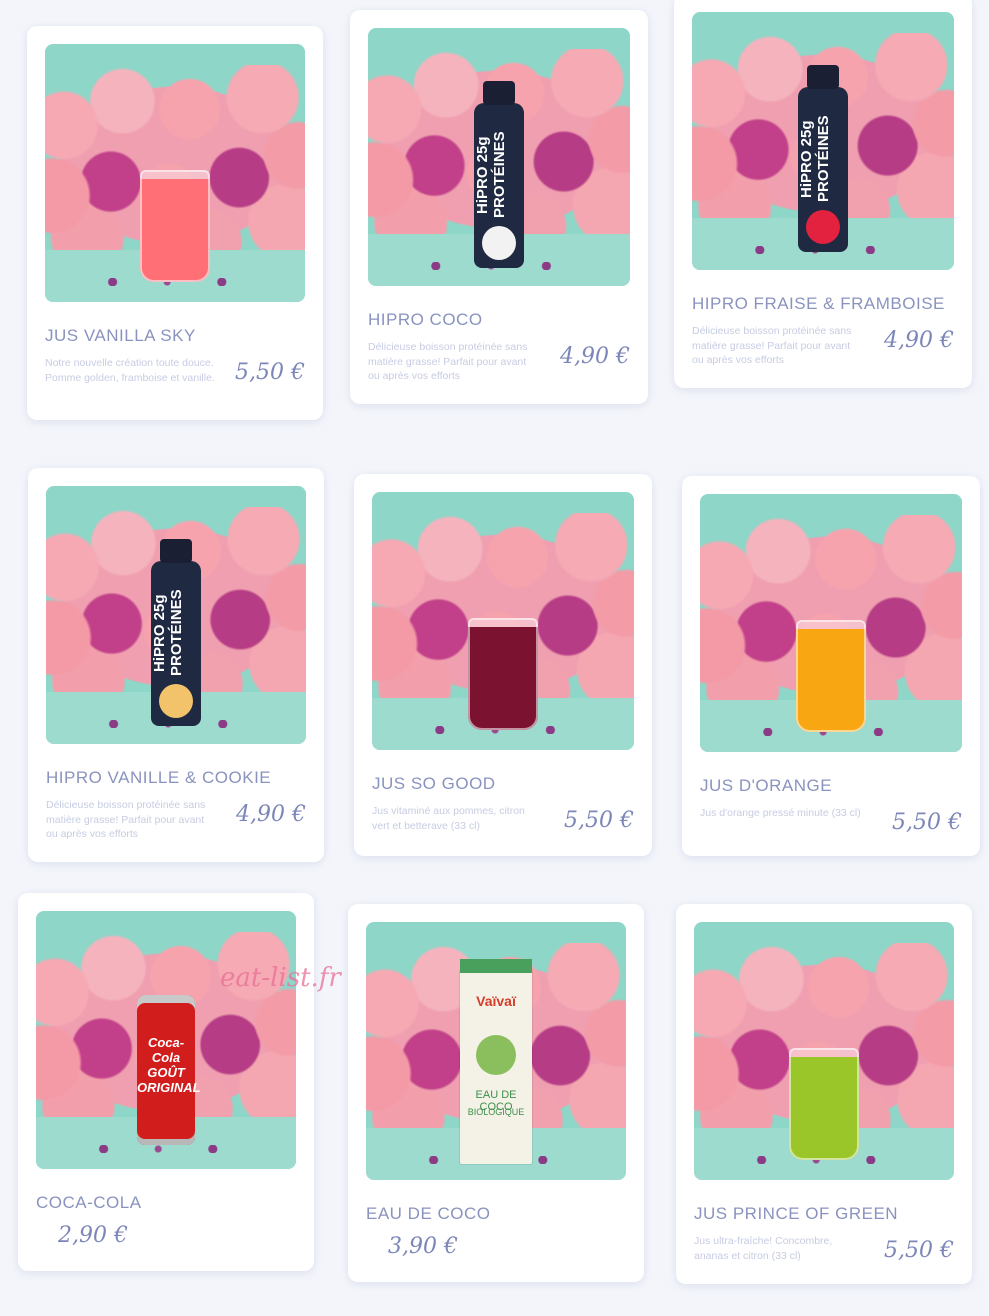 This screenshot has width=989, height=1316. What do you see at coordinates (796, 1213) in the screenshot?
I see `product-name: JUS PRINCE OF GREEN` at bounding box center [796, 1213].